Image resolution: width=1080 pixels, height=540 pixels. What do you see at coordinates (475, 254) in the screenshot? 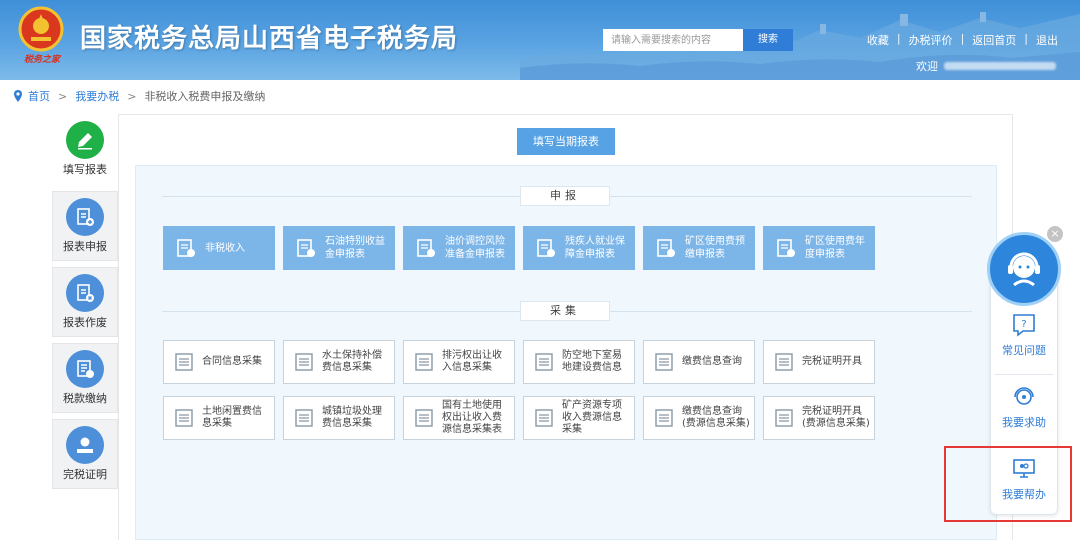
I see `label-line: 准备金申报表` at bounding box center [475, 254].